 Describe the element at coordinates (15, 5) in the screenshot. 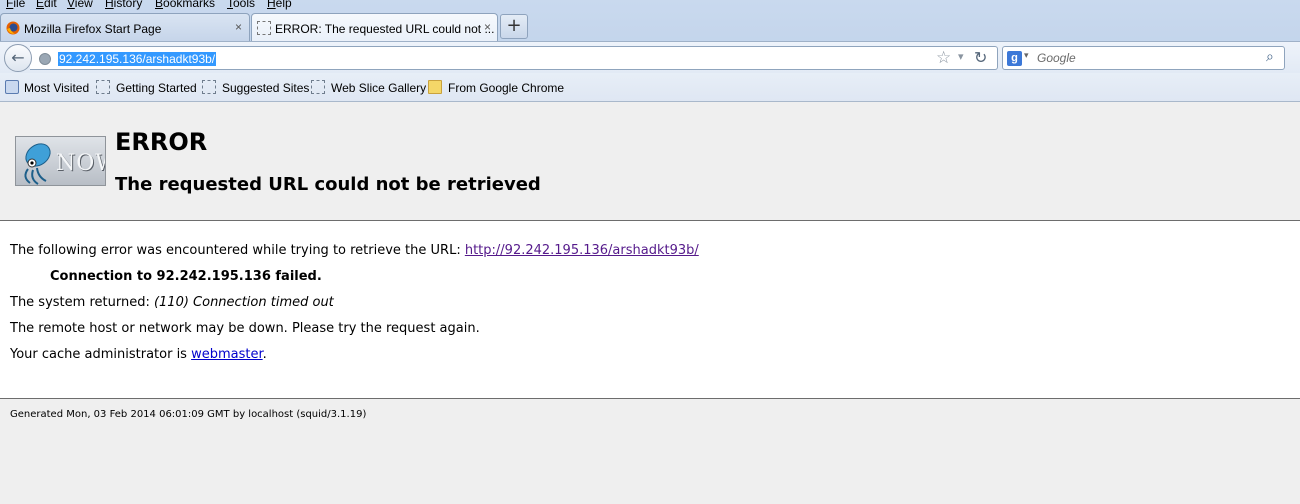

I see `menu-file: File` at that location.